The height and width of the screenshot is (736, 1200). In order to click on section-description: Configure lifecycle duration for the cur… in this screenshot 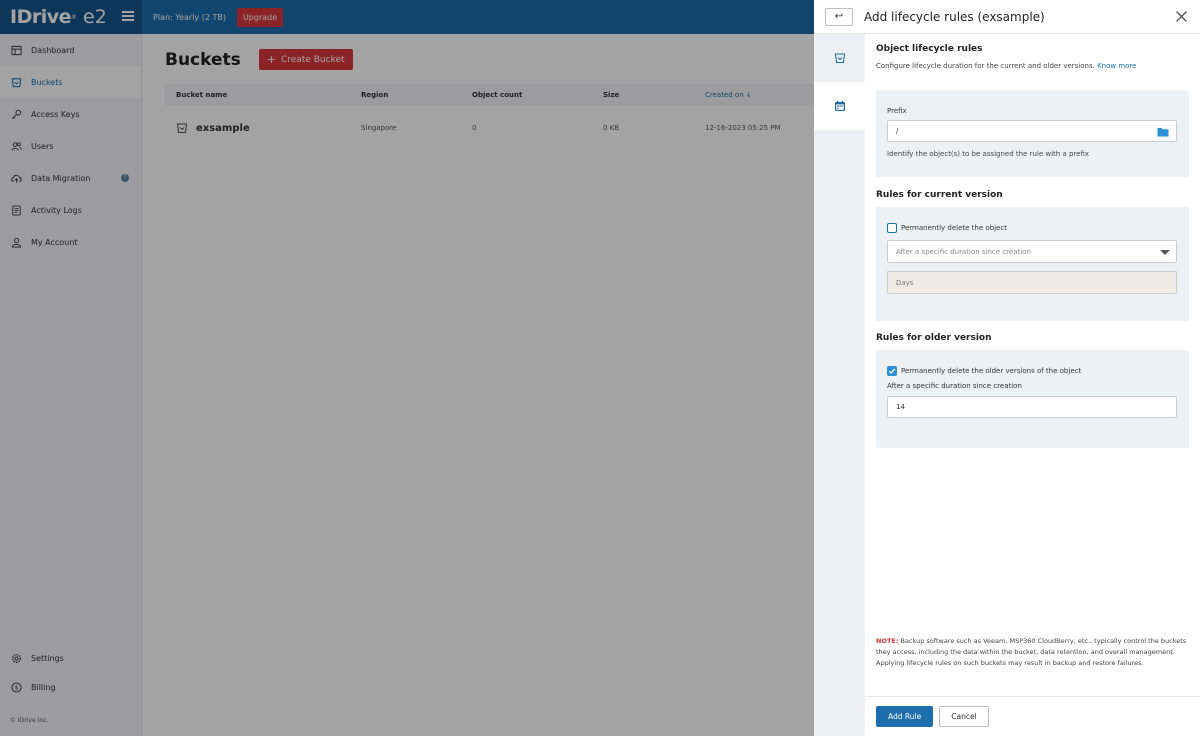, I will do `click(1032, 66)`.